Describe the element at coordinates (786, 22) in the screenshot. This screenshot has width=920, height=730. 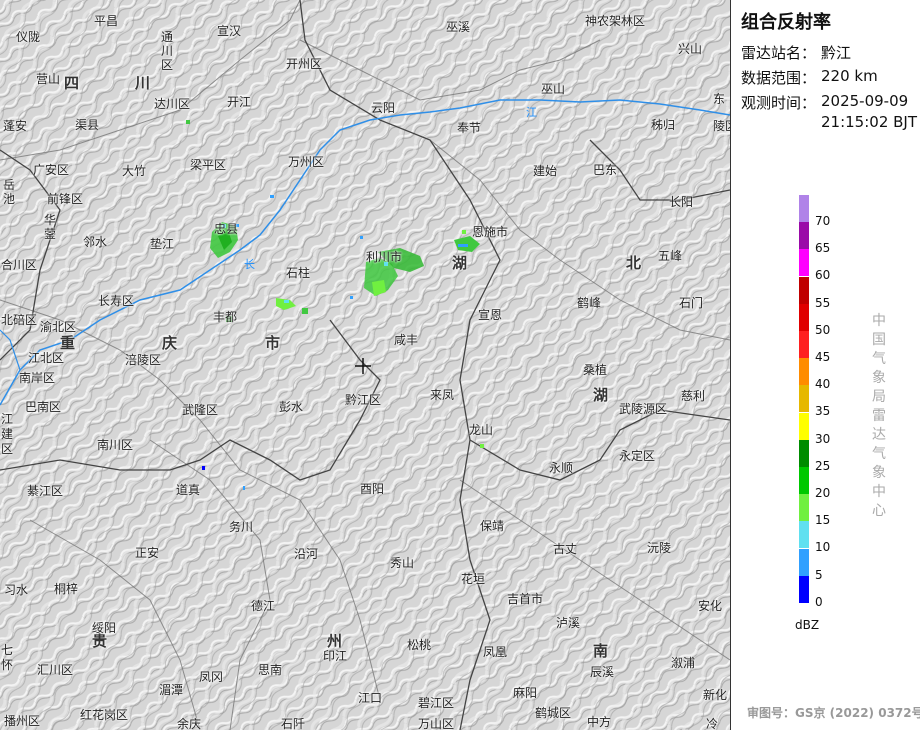
I see `product-title: 组合反射率` at that location.